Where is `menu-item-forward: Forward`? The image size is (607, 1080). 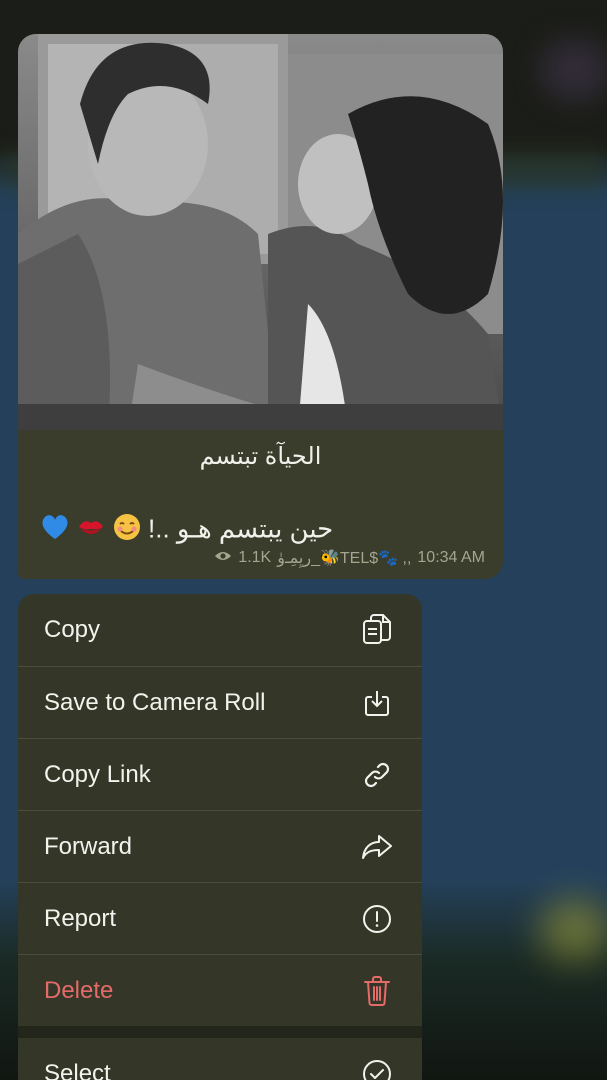
menu-item-forward: Forward is located at coordinates (220, 846).